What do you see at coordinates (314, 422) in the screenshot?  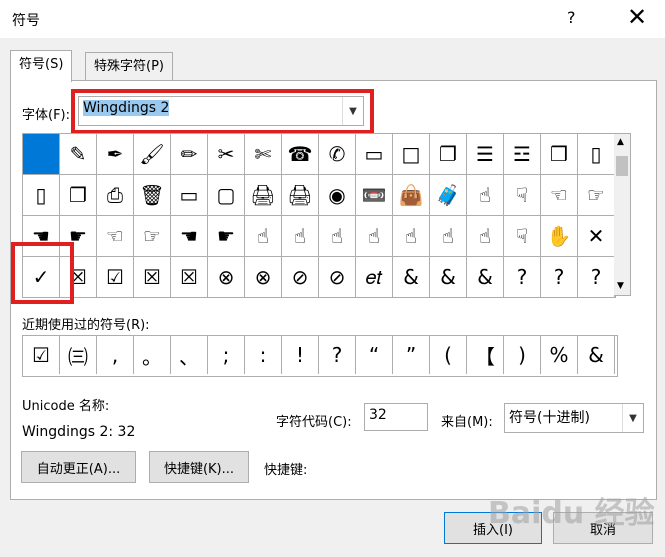 I see `charcode-label: 字符代码(C):` at bounding box center [314, 422].